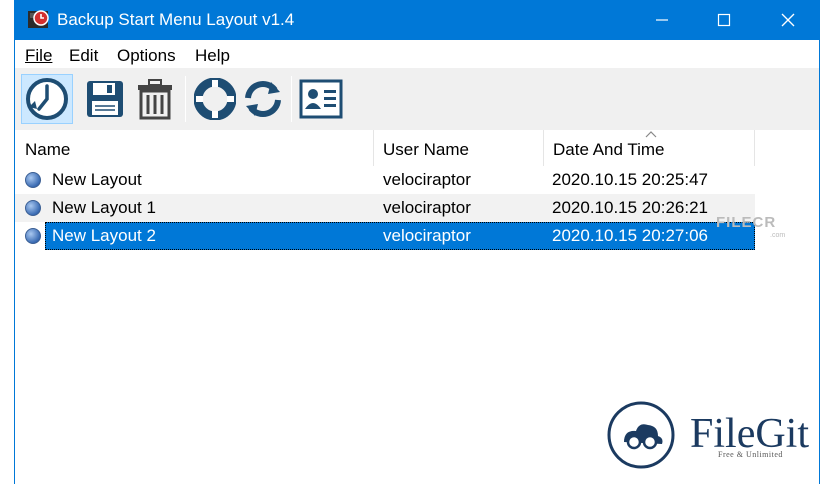 The image size is (836, 484). I want to click on backup-restore-icon, so click(47, 99).